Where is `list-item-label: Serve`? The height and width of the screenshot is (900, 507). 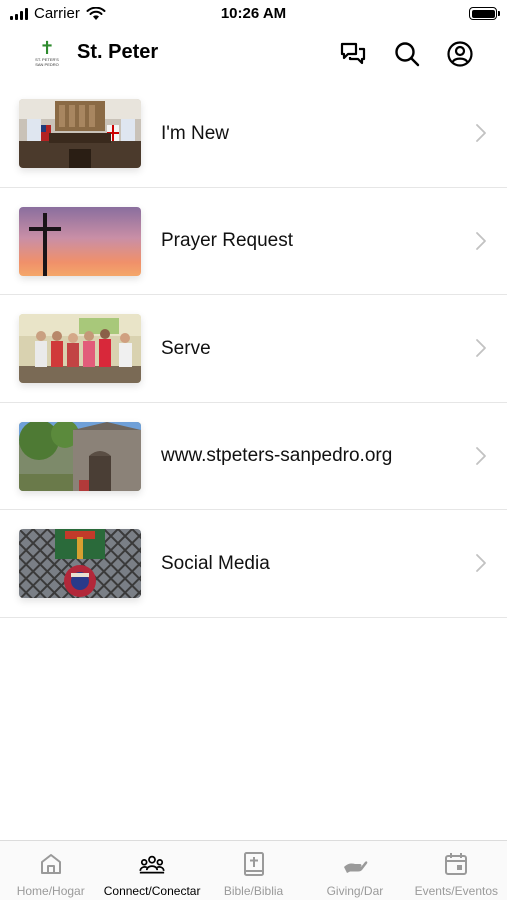
list-item-label: Serve is located at coordinates (186, 348).